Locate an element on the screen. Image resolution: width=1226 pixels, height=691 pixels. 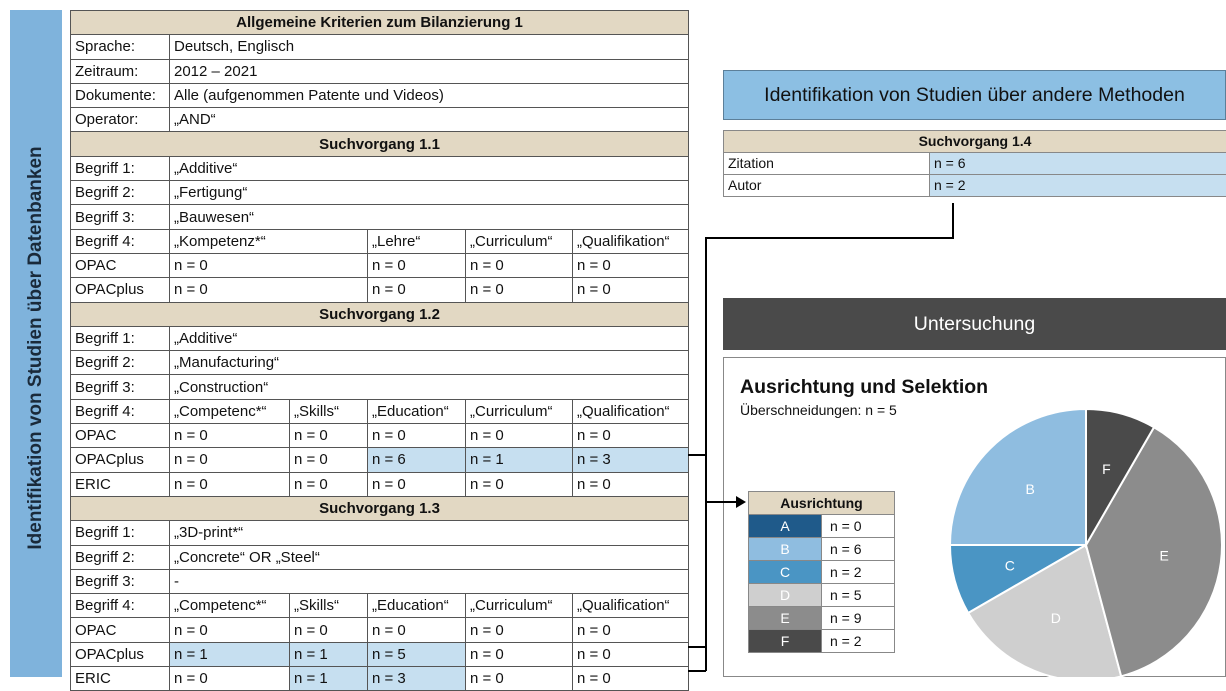
table-row: Begriff 2:„Manufacturing“ is located at coordinates (380, 363).